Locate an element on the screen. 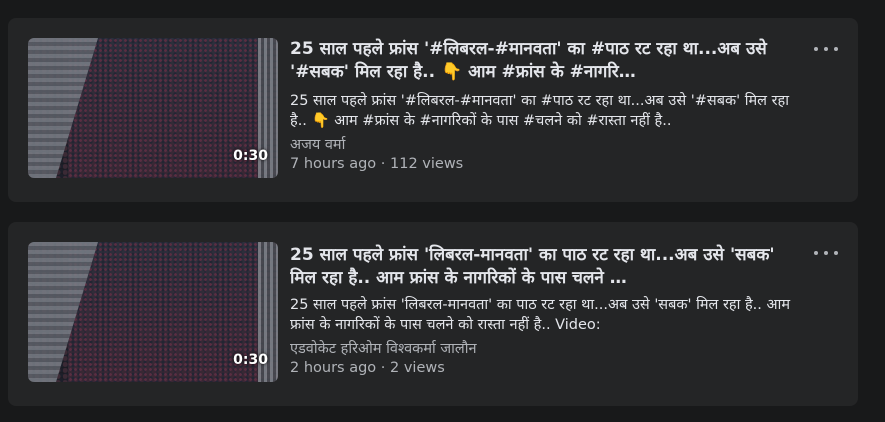 The width and height of the screenshot is (885, 422). video-meta: 7 hours ago · 112 views is located at coordinates (377, 164).